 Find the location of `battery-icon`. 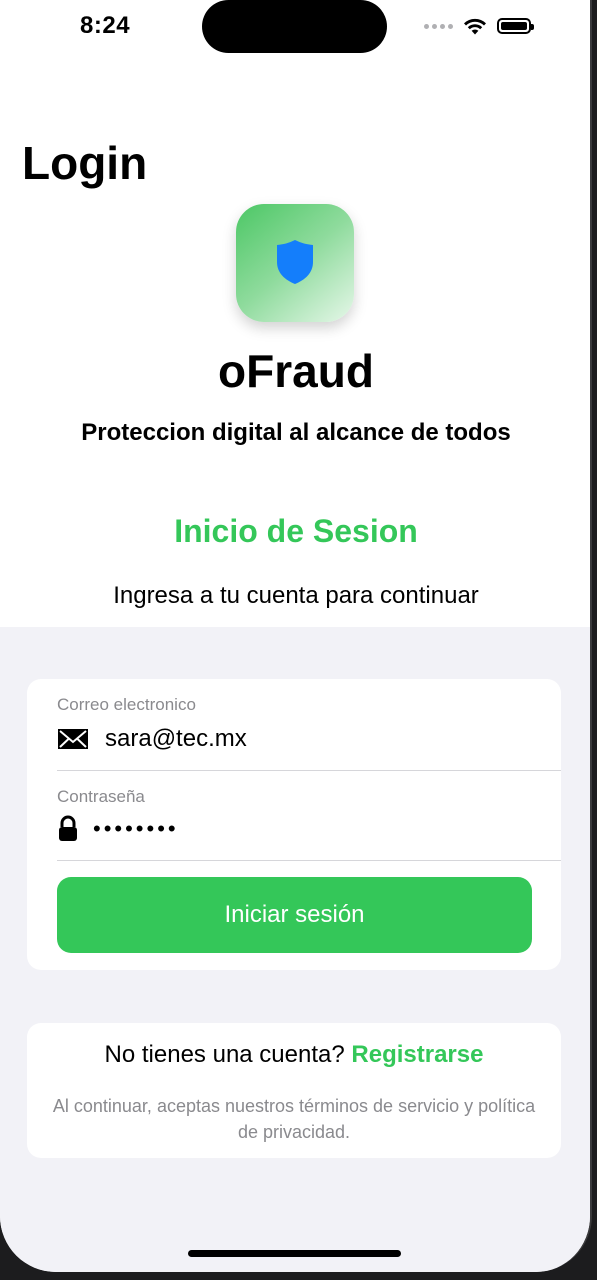

battery-icon is located at coordinates (515, 26).